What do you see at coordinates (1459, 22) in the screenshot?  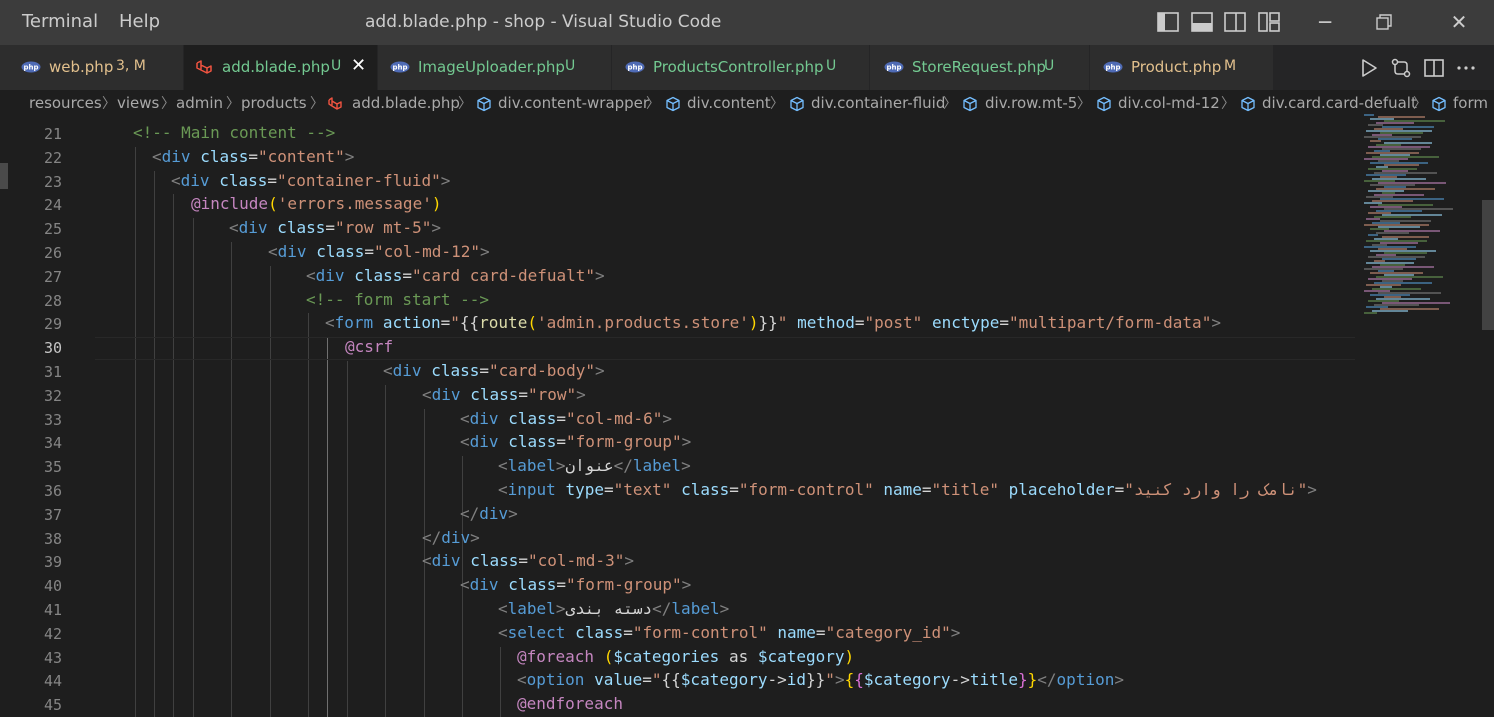 I see `close-window-icon: ✕` at bounding box center [1459, 22].